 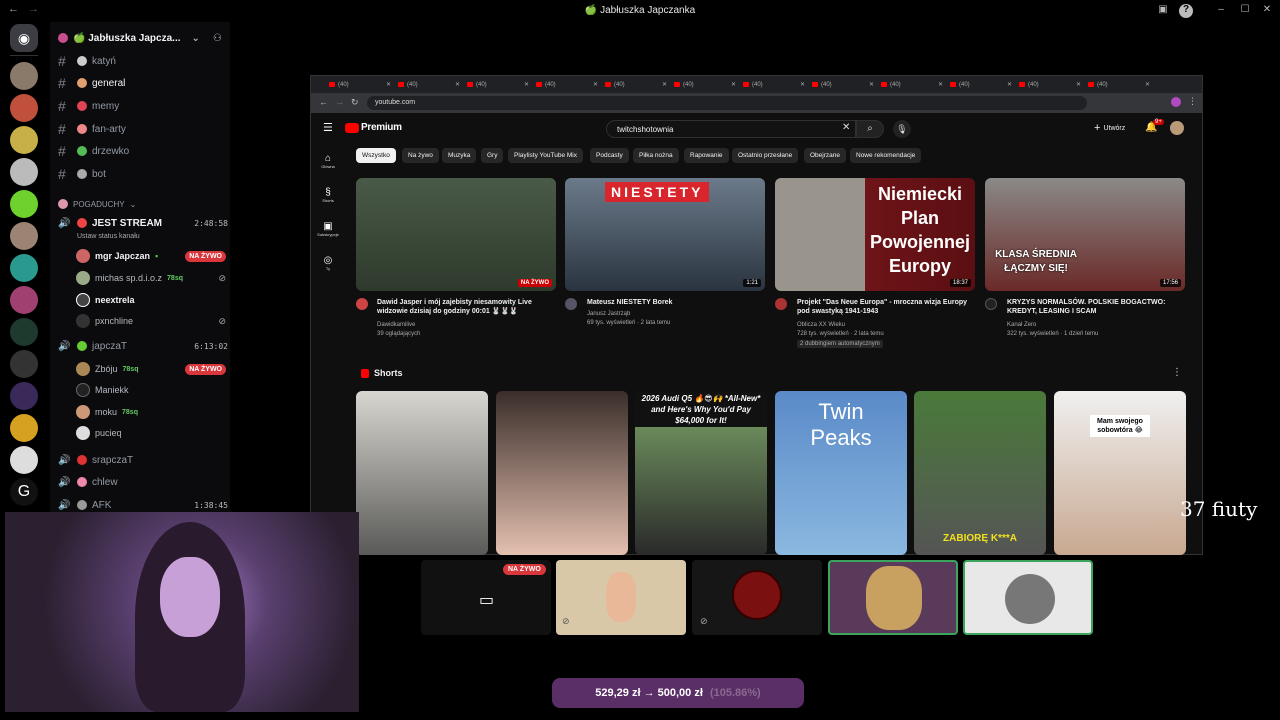 What do you see at coordinates (328, 161) in the screenshot?
I see `sidebar-home: ⌂ Główna` at bounding box center [328, 161].